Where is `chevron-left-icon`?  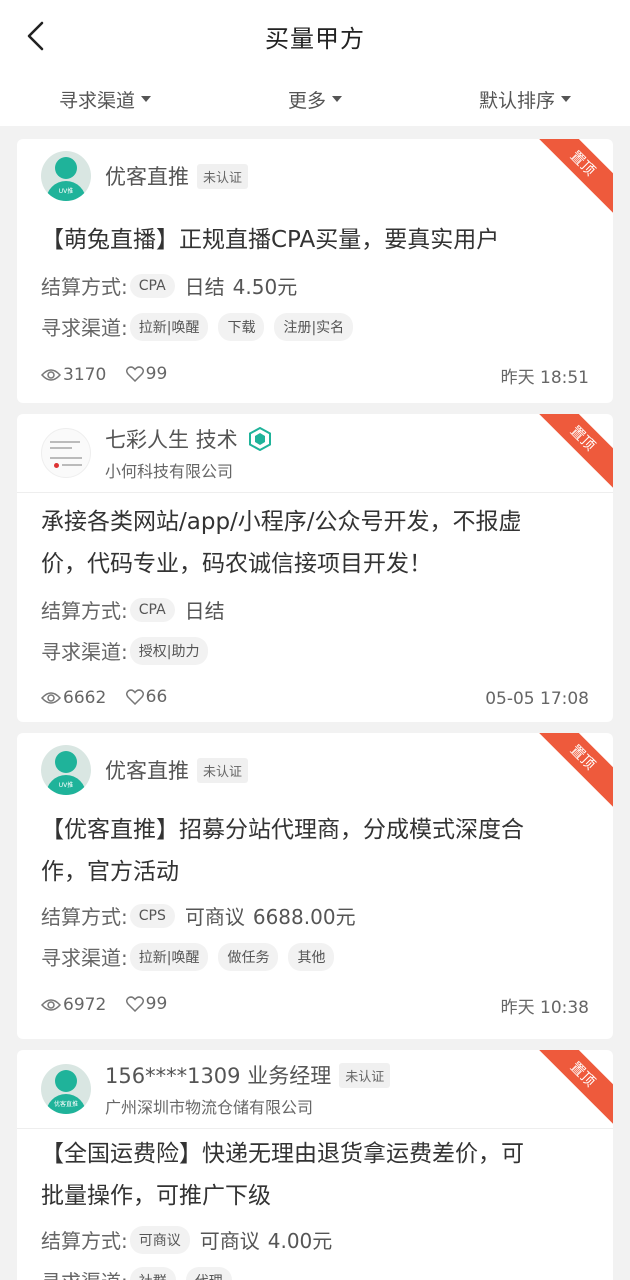 chevron-left-icon is located at coordinates (35, 36).